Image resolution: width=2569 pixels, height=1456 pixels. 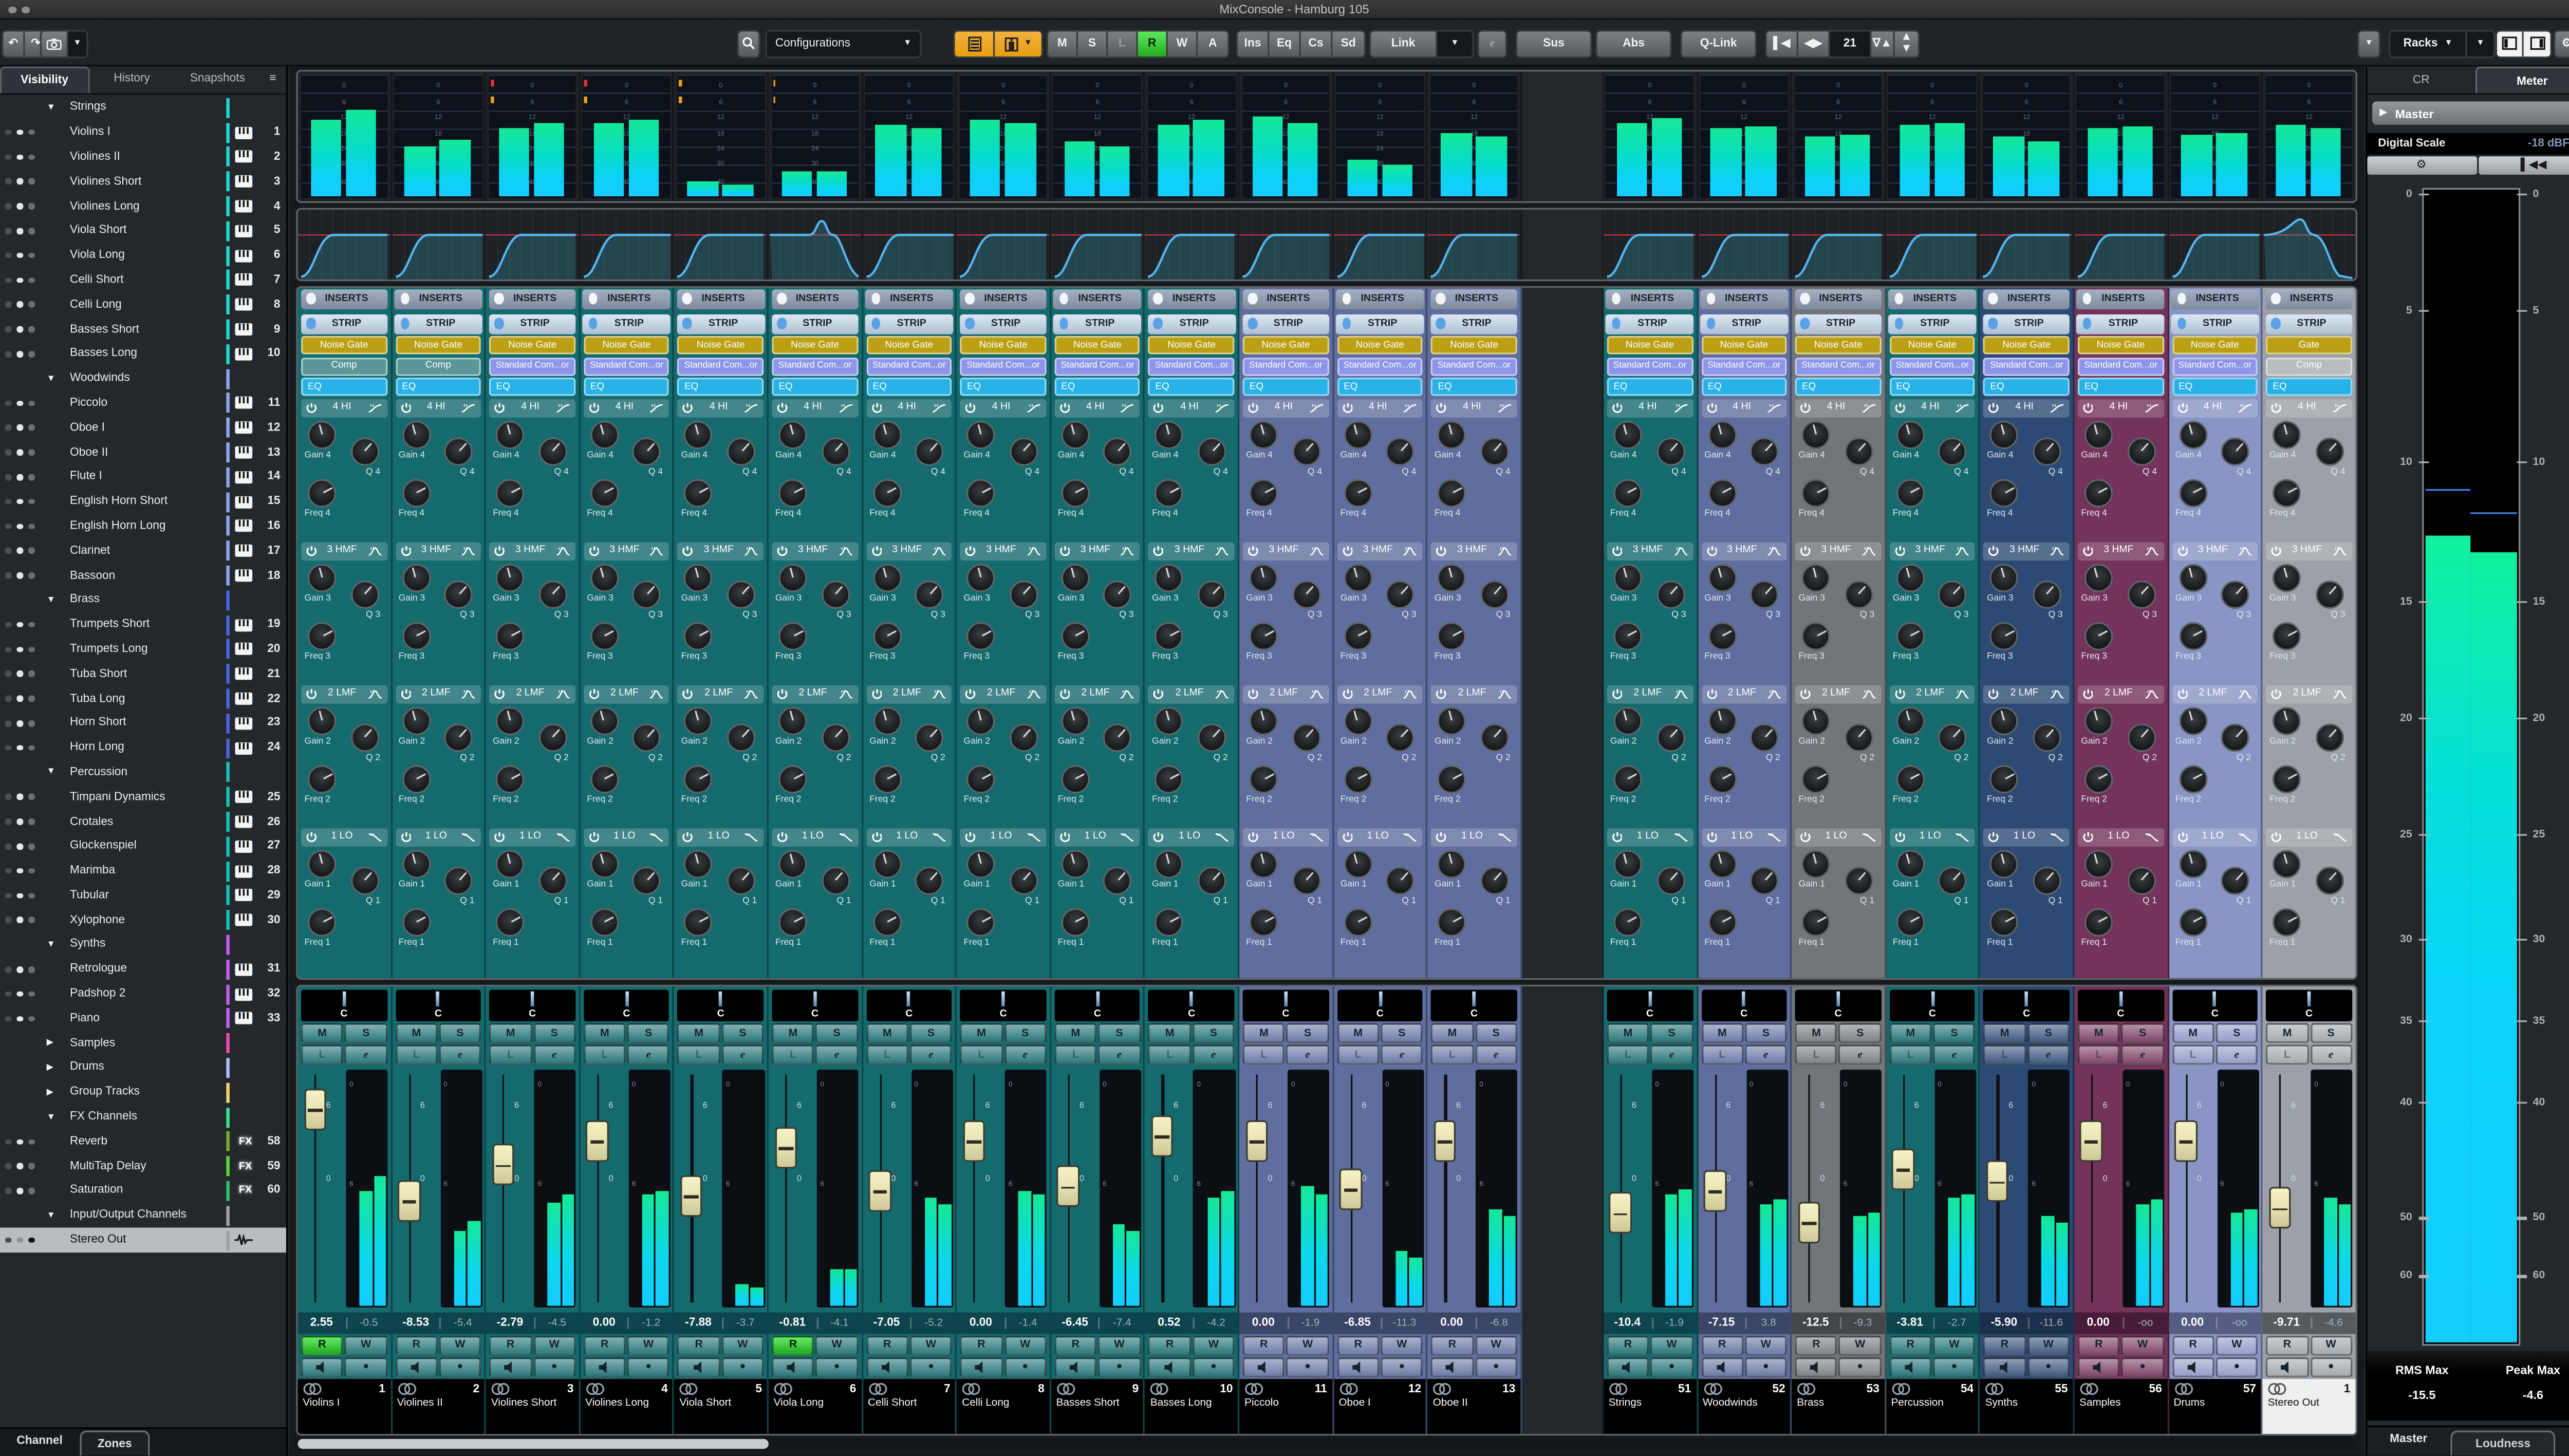 What do you see at coordinates (1722, 1366) in the screenshot?
I see `monitor-button` at bounding box center [1722, 1366].